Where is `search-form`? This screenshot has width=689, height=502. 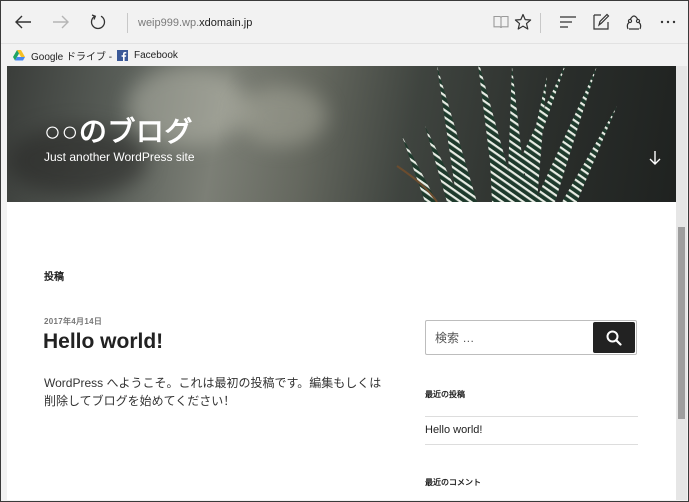
search-form is located at coordinates (531, 337).